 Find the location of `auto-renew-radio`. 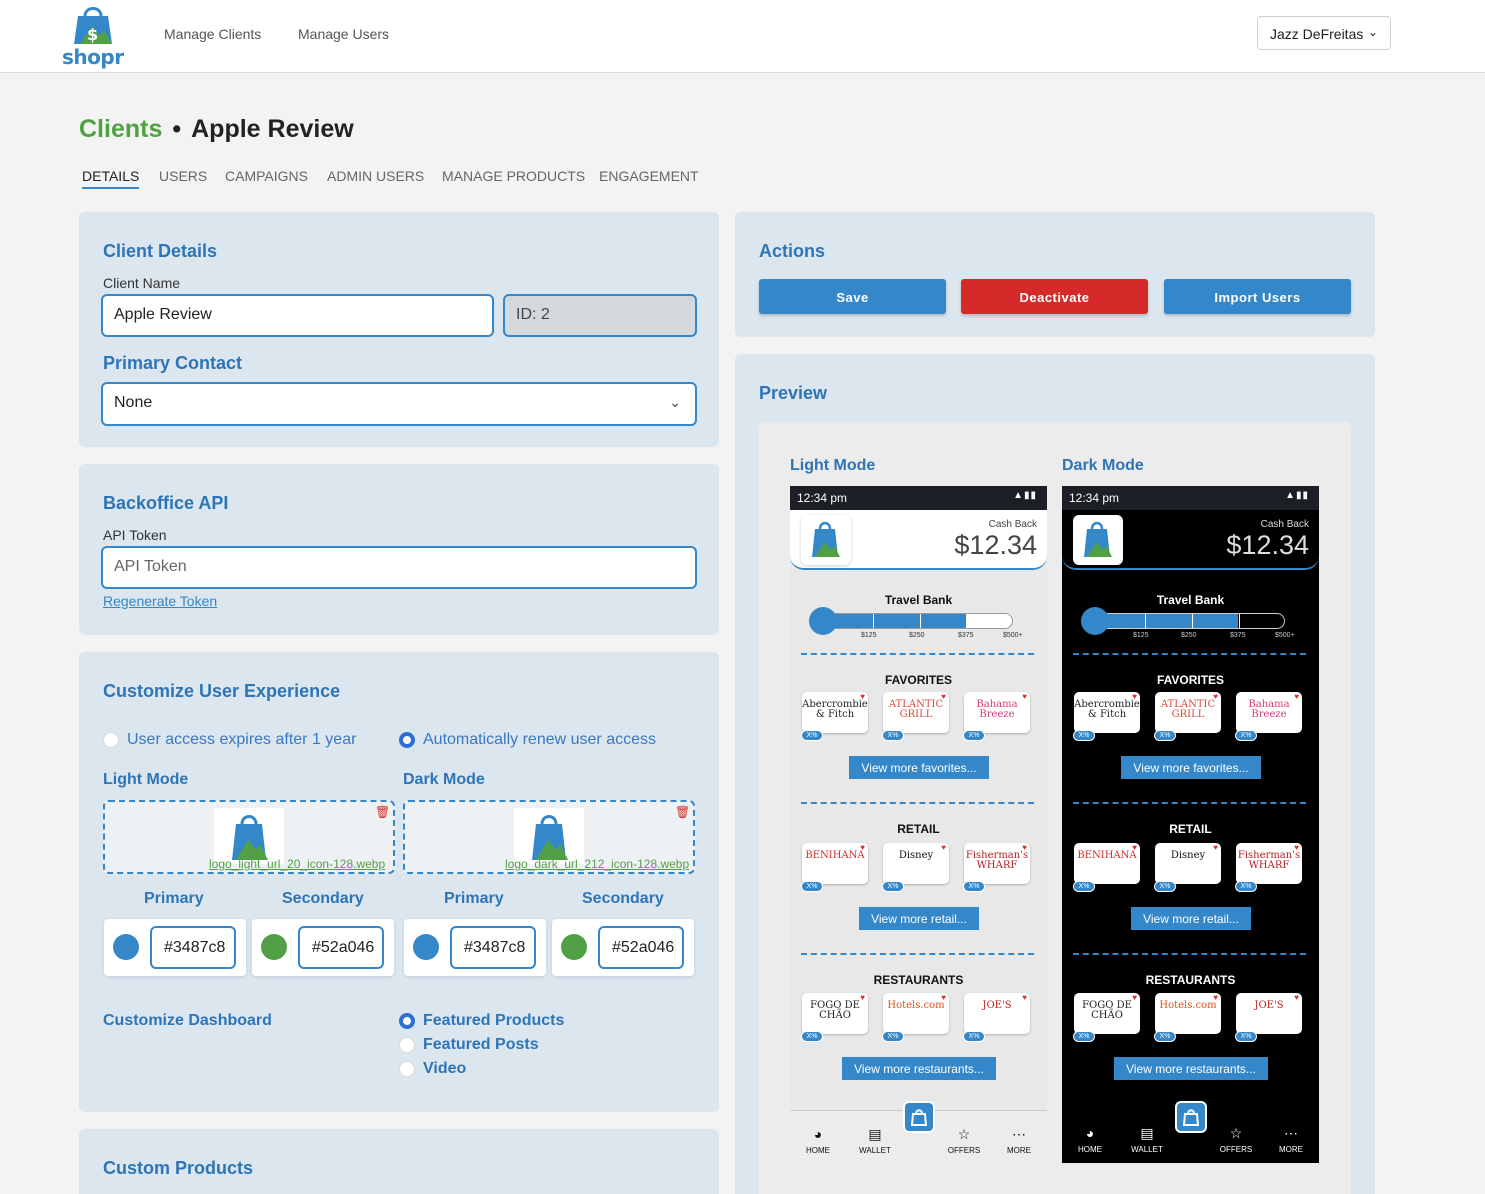

auto-renew-radio is located at coordinates (407, 740).